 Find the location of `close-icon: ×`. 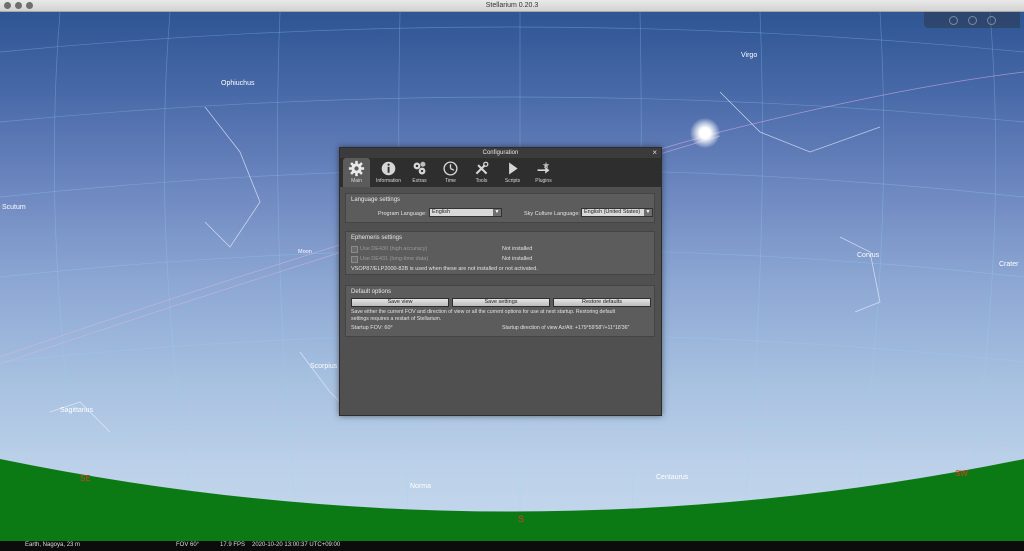

close-icon: × is located at coordinates (654, 153).